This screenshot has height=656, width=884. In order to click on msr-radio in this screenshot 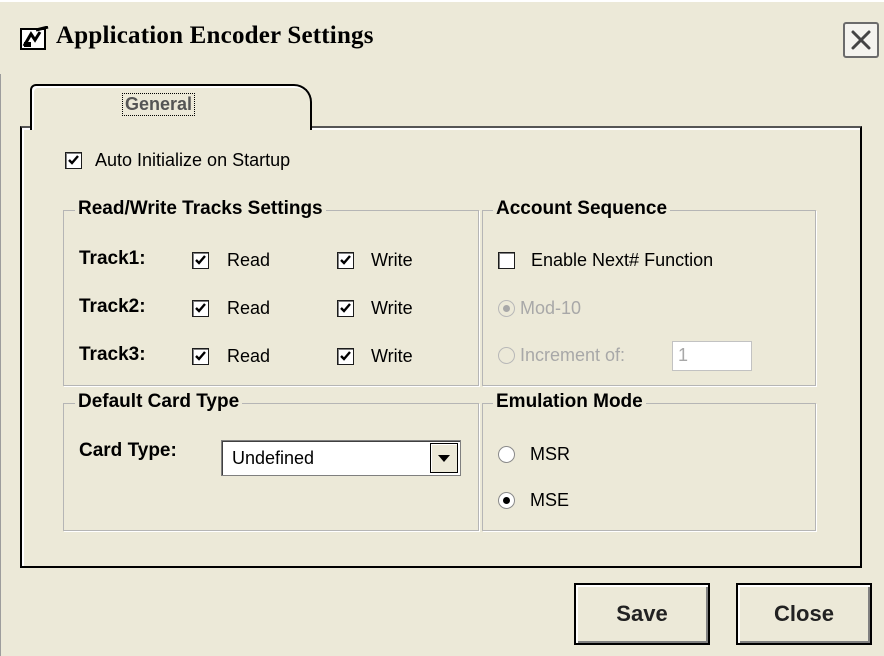, I will do `click(506, 454)`.